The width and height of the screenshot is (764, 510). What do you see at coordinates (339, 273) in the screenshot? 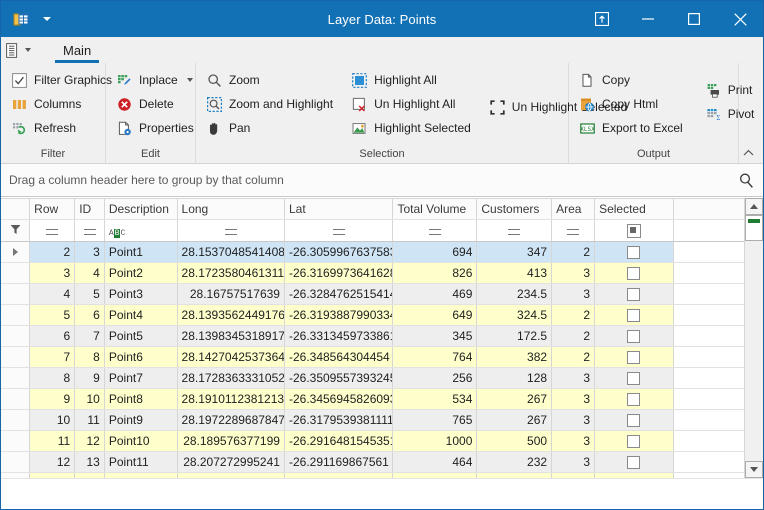
I see `cell-lat: -26.3169973641628` at bounding box center [339, 273].